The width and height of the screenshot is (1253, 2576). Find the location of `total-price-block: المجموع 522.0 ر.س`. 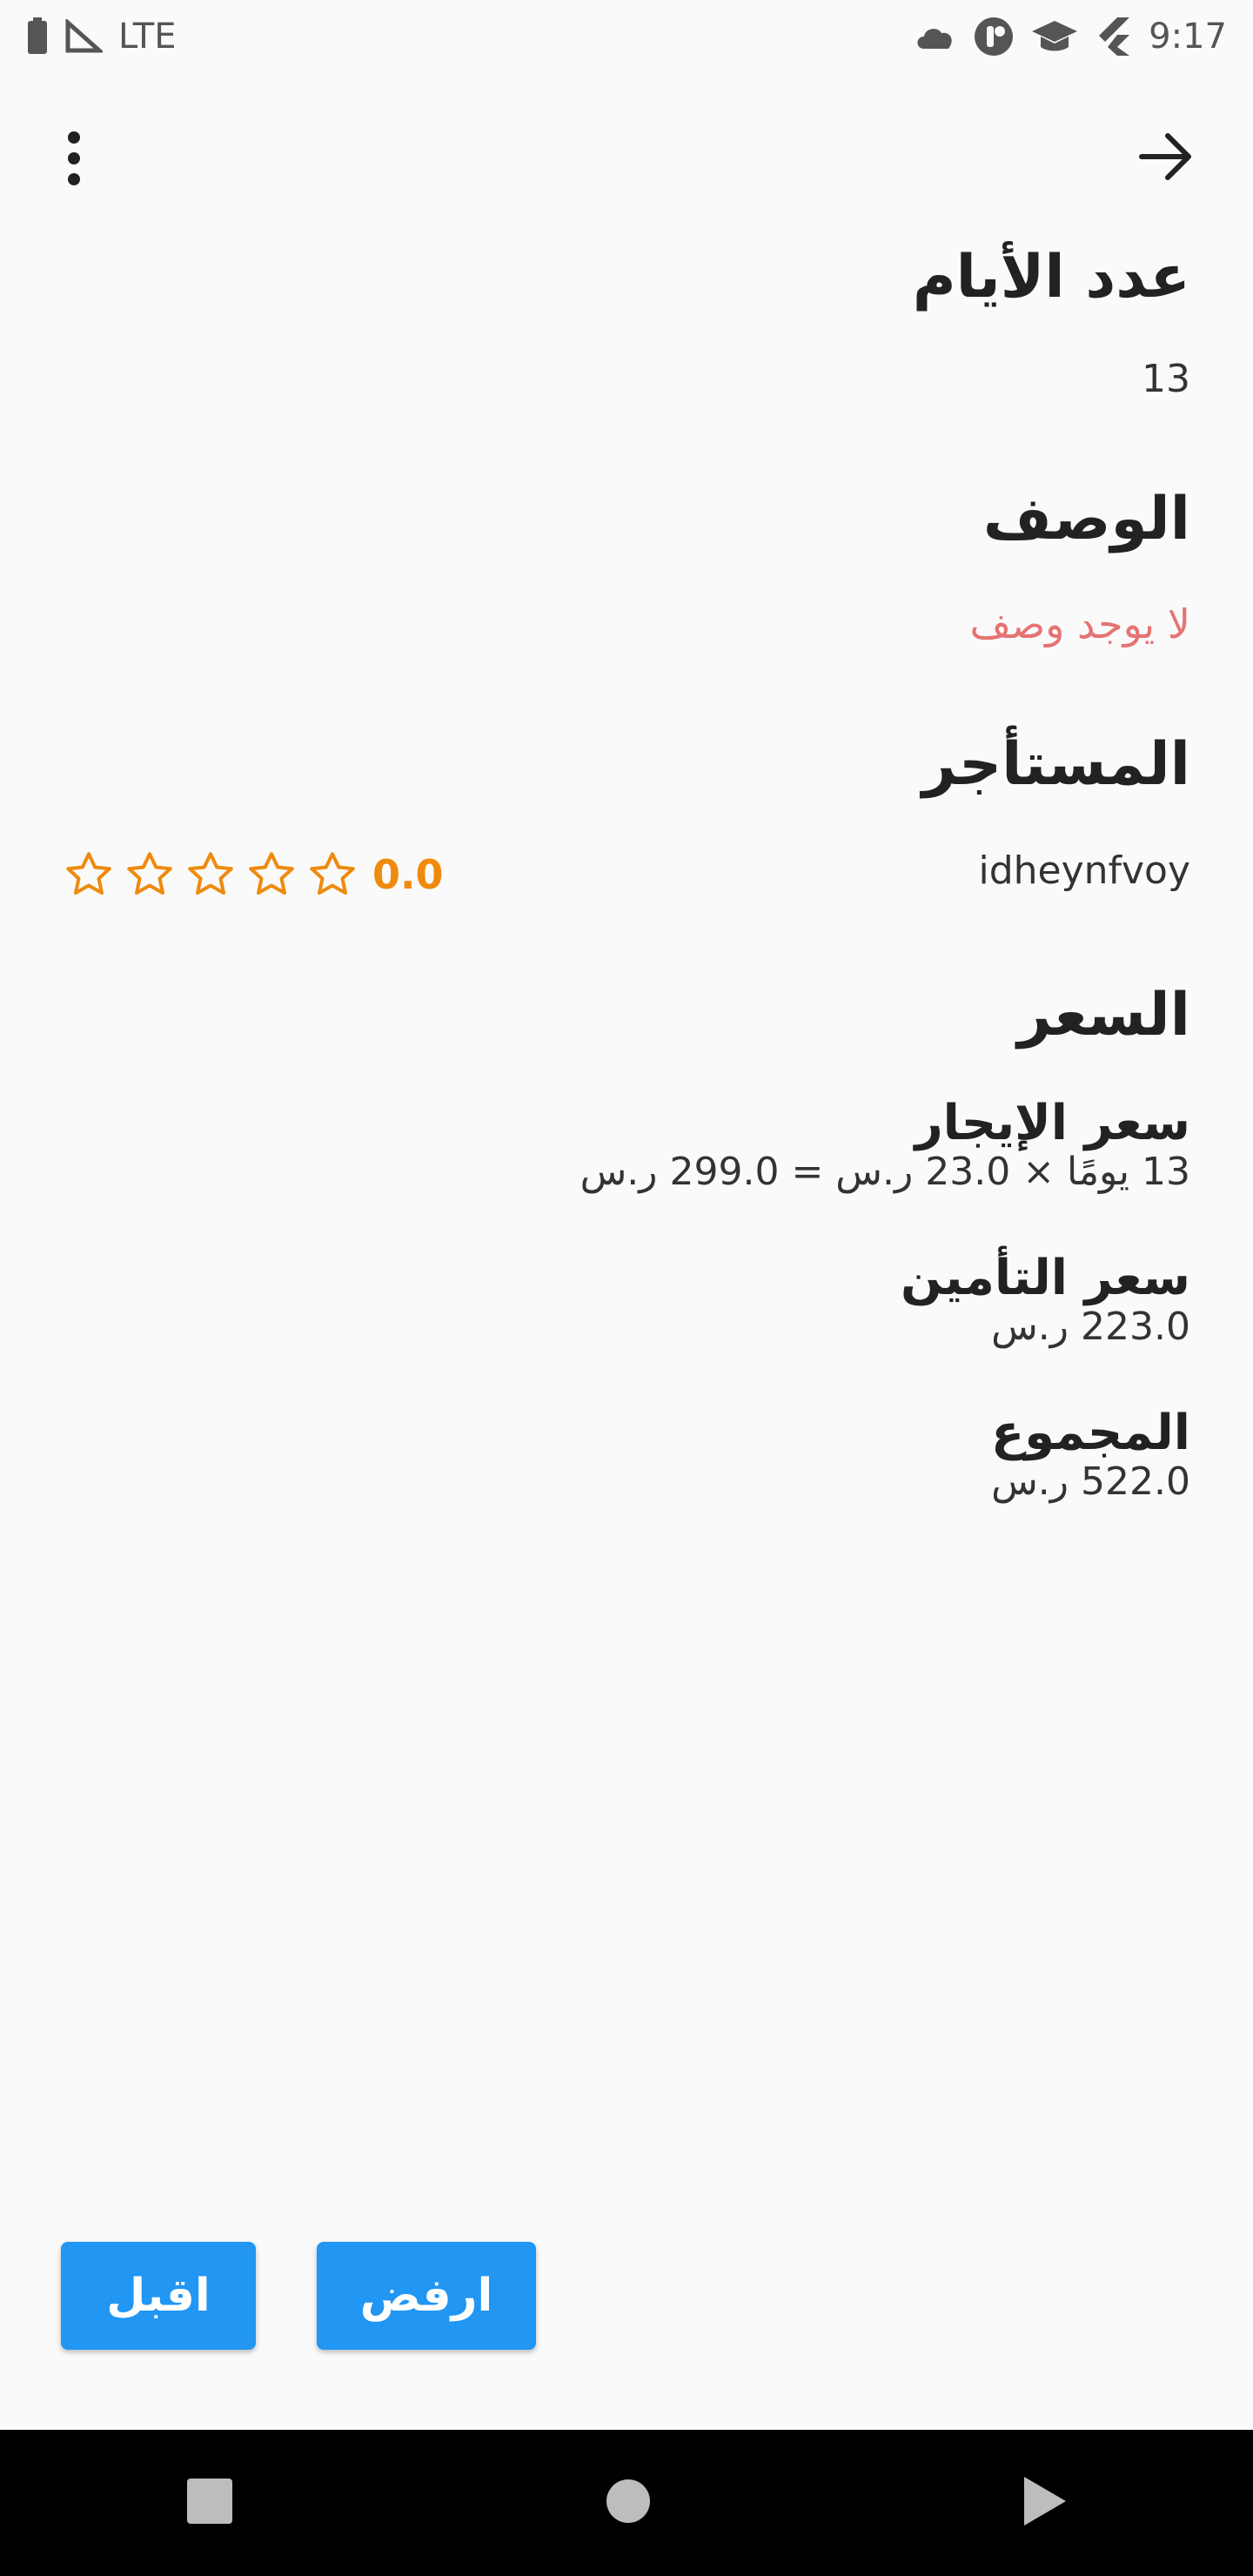

total-price-block: المجموع 522.0 ر.س is located at coordinates (1090, 1455).